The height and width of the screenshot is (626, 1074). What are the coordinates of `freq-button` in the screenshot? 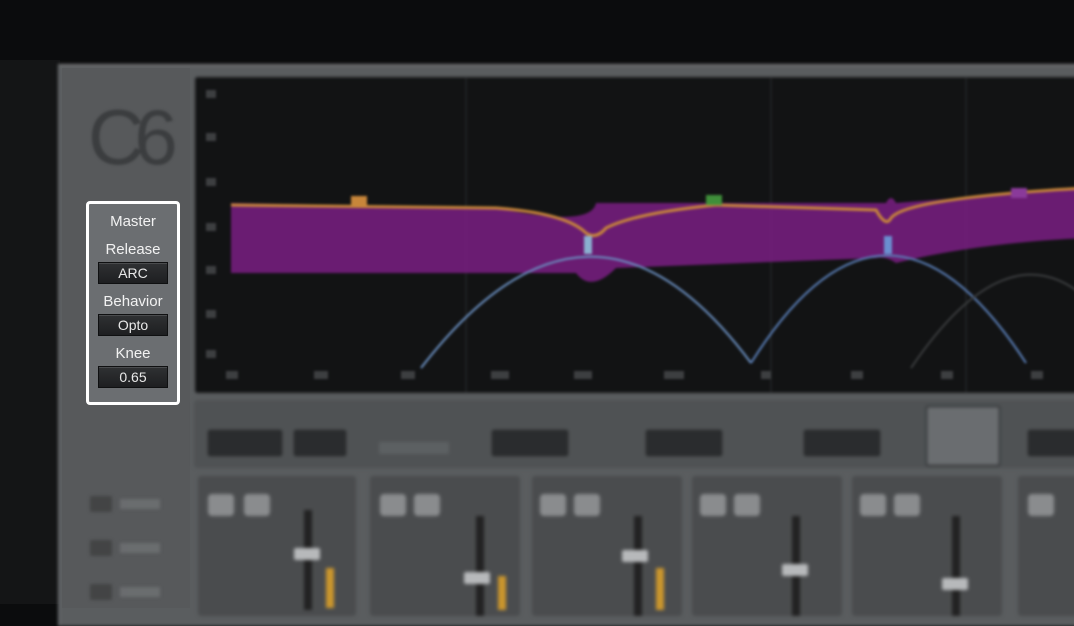 It's located at (245, 443).